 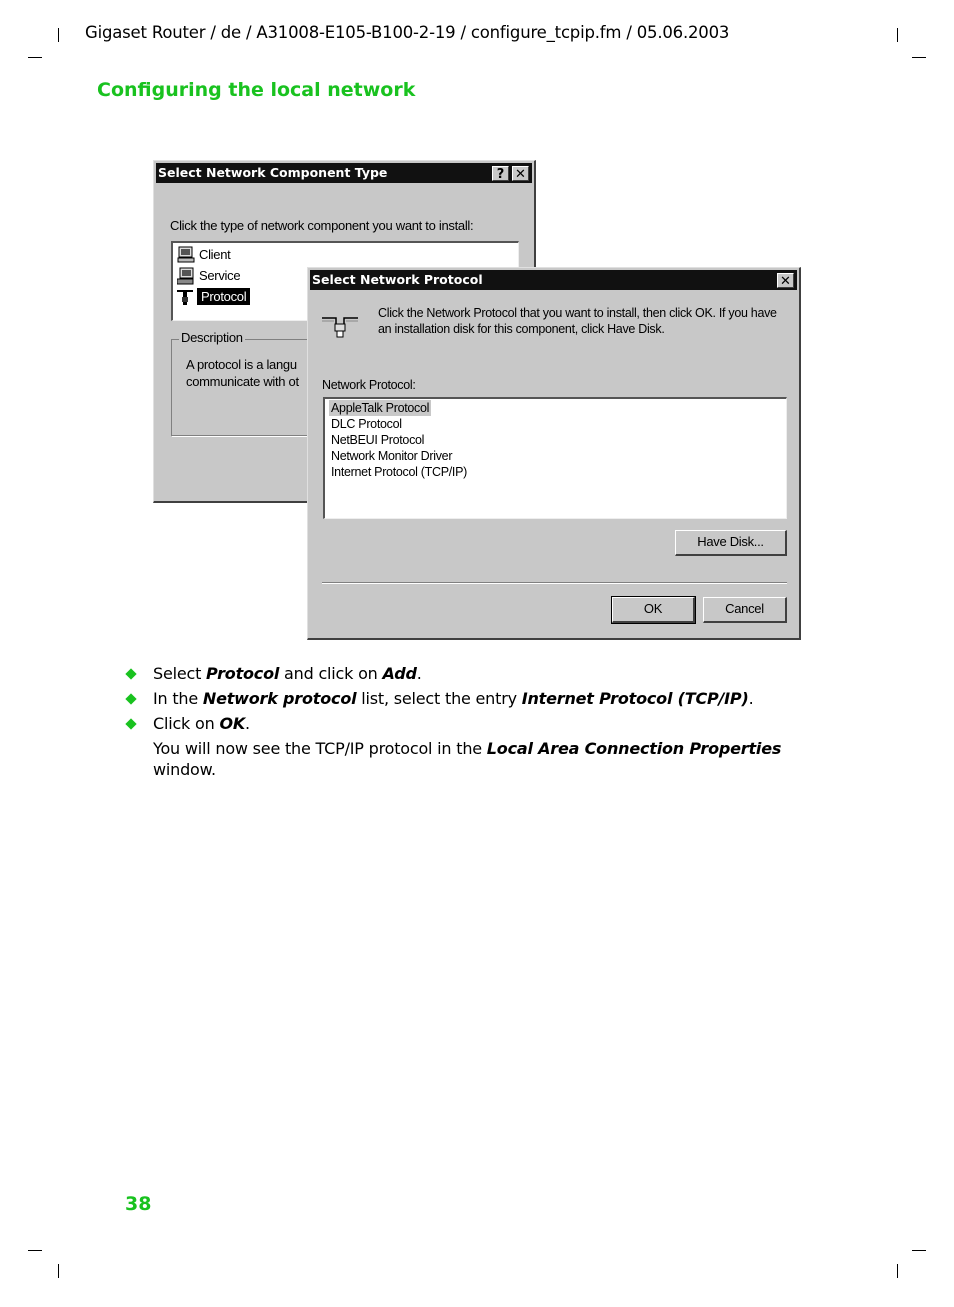 I want to click on step-text-part: list, select the entry, so click(x=439, y=698).